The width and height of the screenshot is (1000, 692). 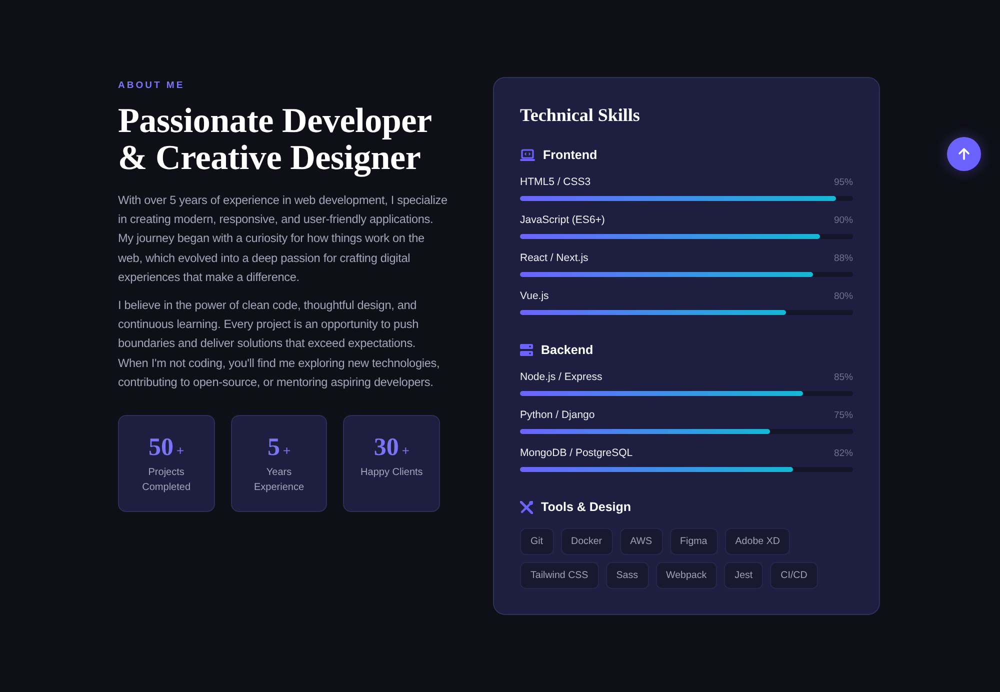 What do you see at coordinates (269, 157) in the screenshot?
I see `heading-line: & Creative Designer` at bounding box center [269, 157].